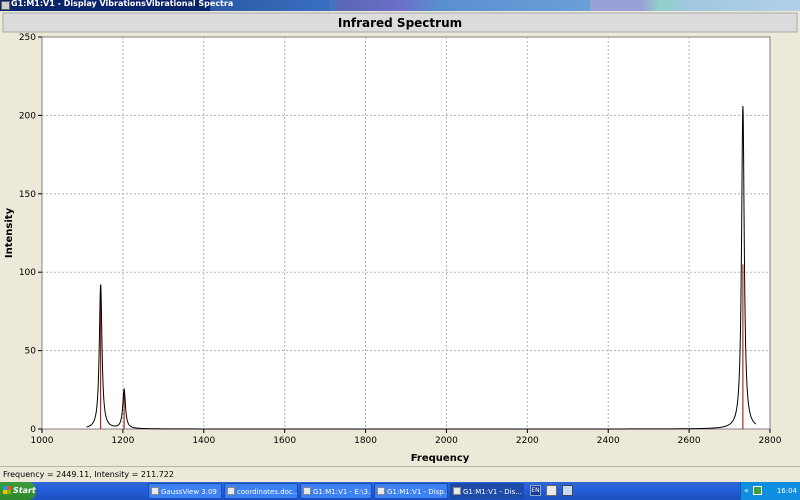 This screenshot has height=500, width=800. What do you see at coordinates (446, 441) in the screenshot?
I see `x-tick-label: 2000` at bounding box center [446, 441].